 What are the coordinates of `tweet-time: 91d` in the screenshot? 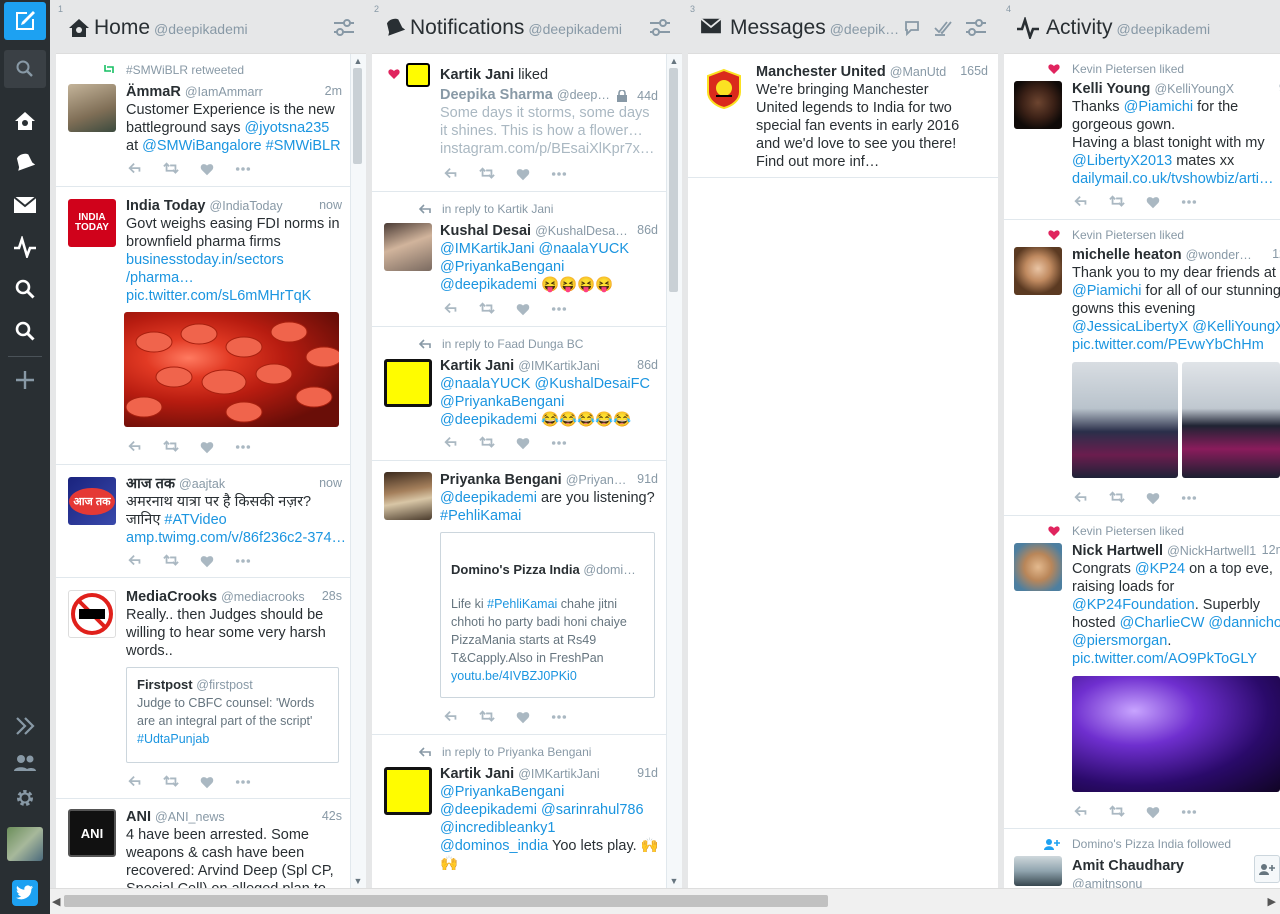 It's located at (647, 773).